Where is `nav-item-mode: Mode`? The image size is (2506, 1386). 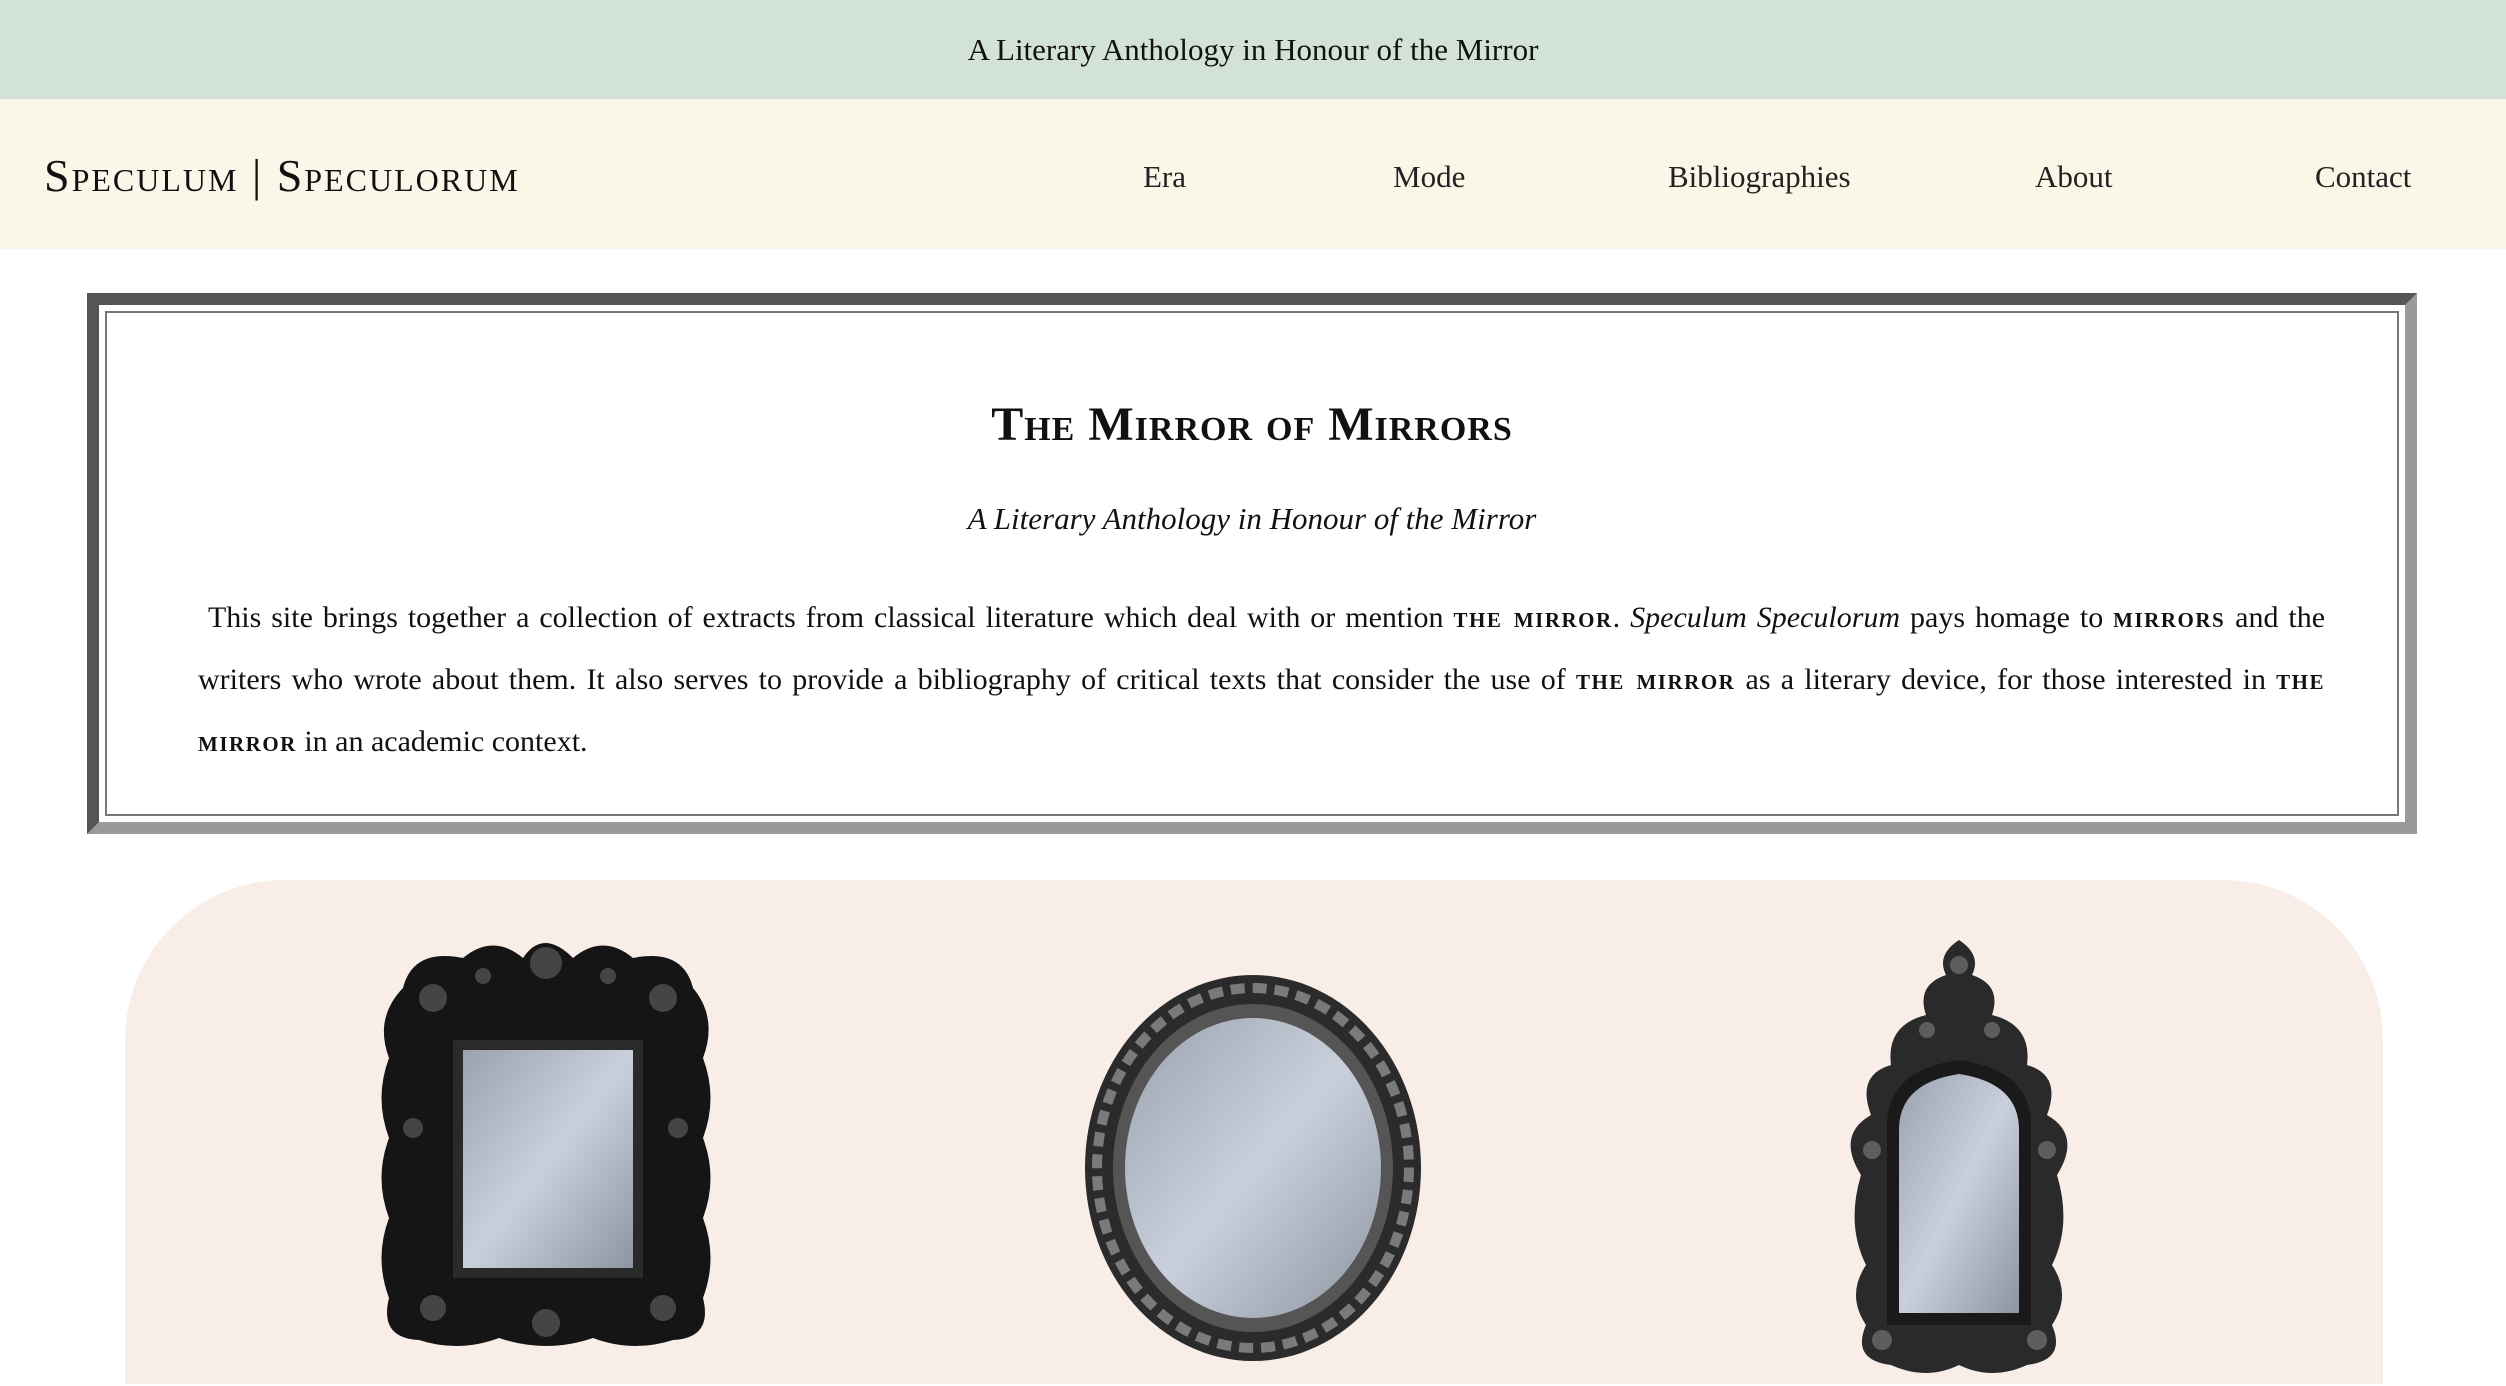 nav-item-mode: Mode is located at coordinates (1429, 177).